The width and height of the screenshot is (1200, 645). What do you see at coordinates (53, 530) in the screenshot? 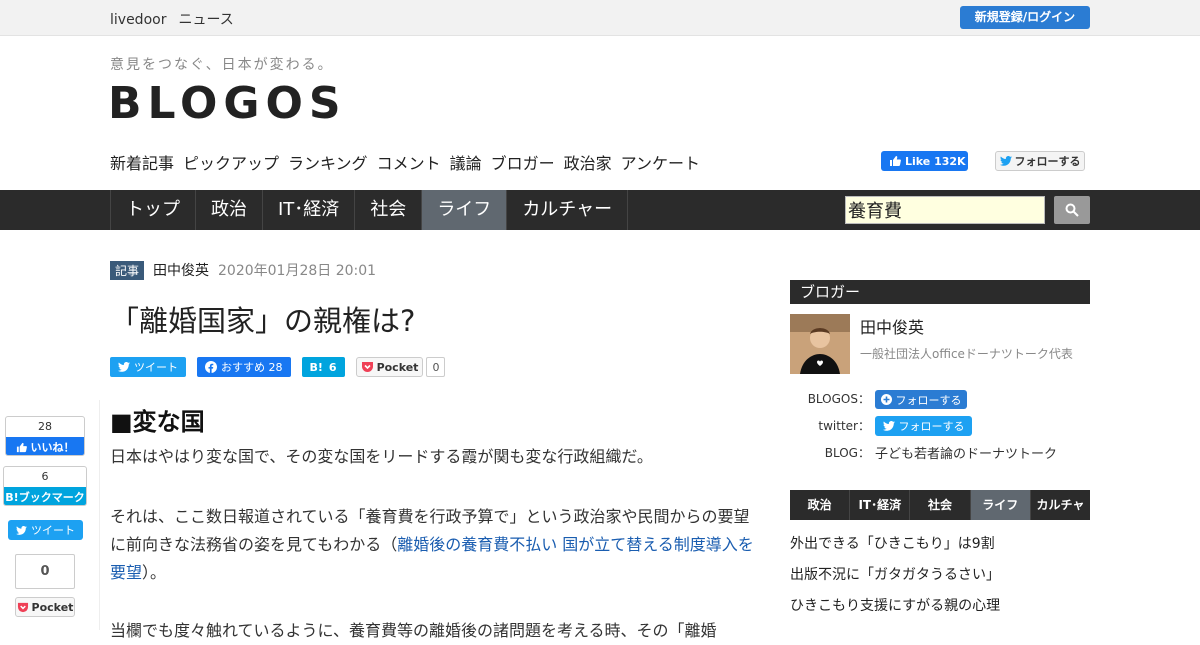
I see `floating-tweet-label: ツイート` at bounding box center [53, 530].